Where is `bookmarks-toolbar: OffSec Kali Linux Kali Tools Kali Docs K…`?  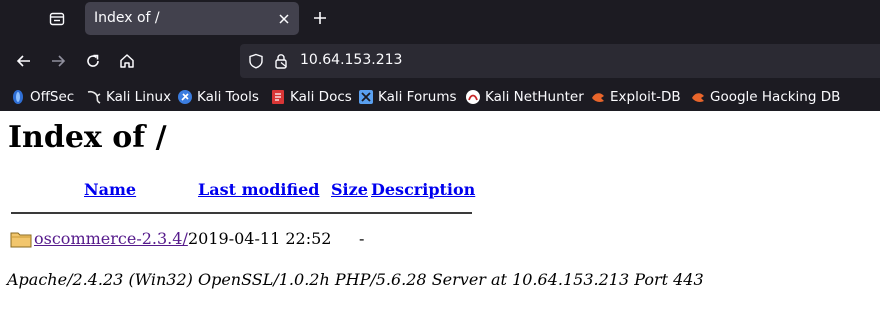 bookmarks-toolbar: OffSec Kali Linux Kali Tools Kali Docs K… is located at coordinates (440, 97).